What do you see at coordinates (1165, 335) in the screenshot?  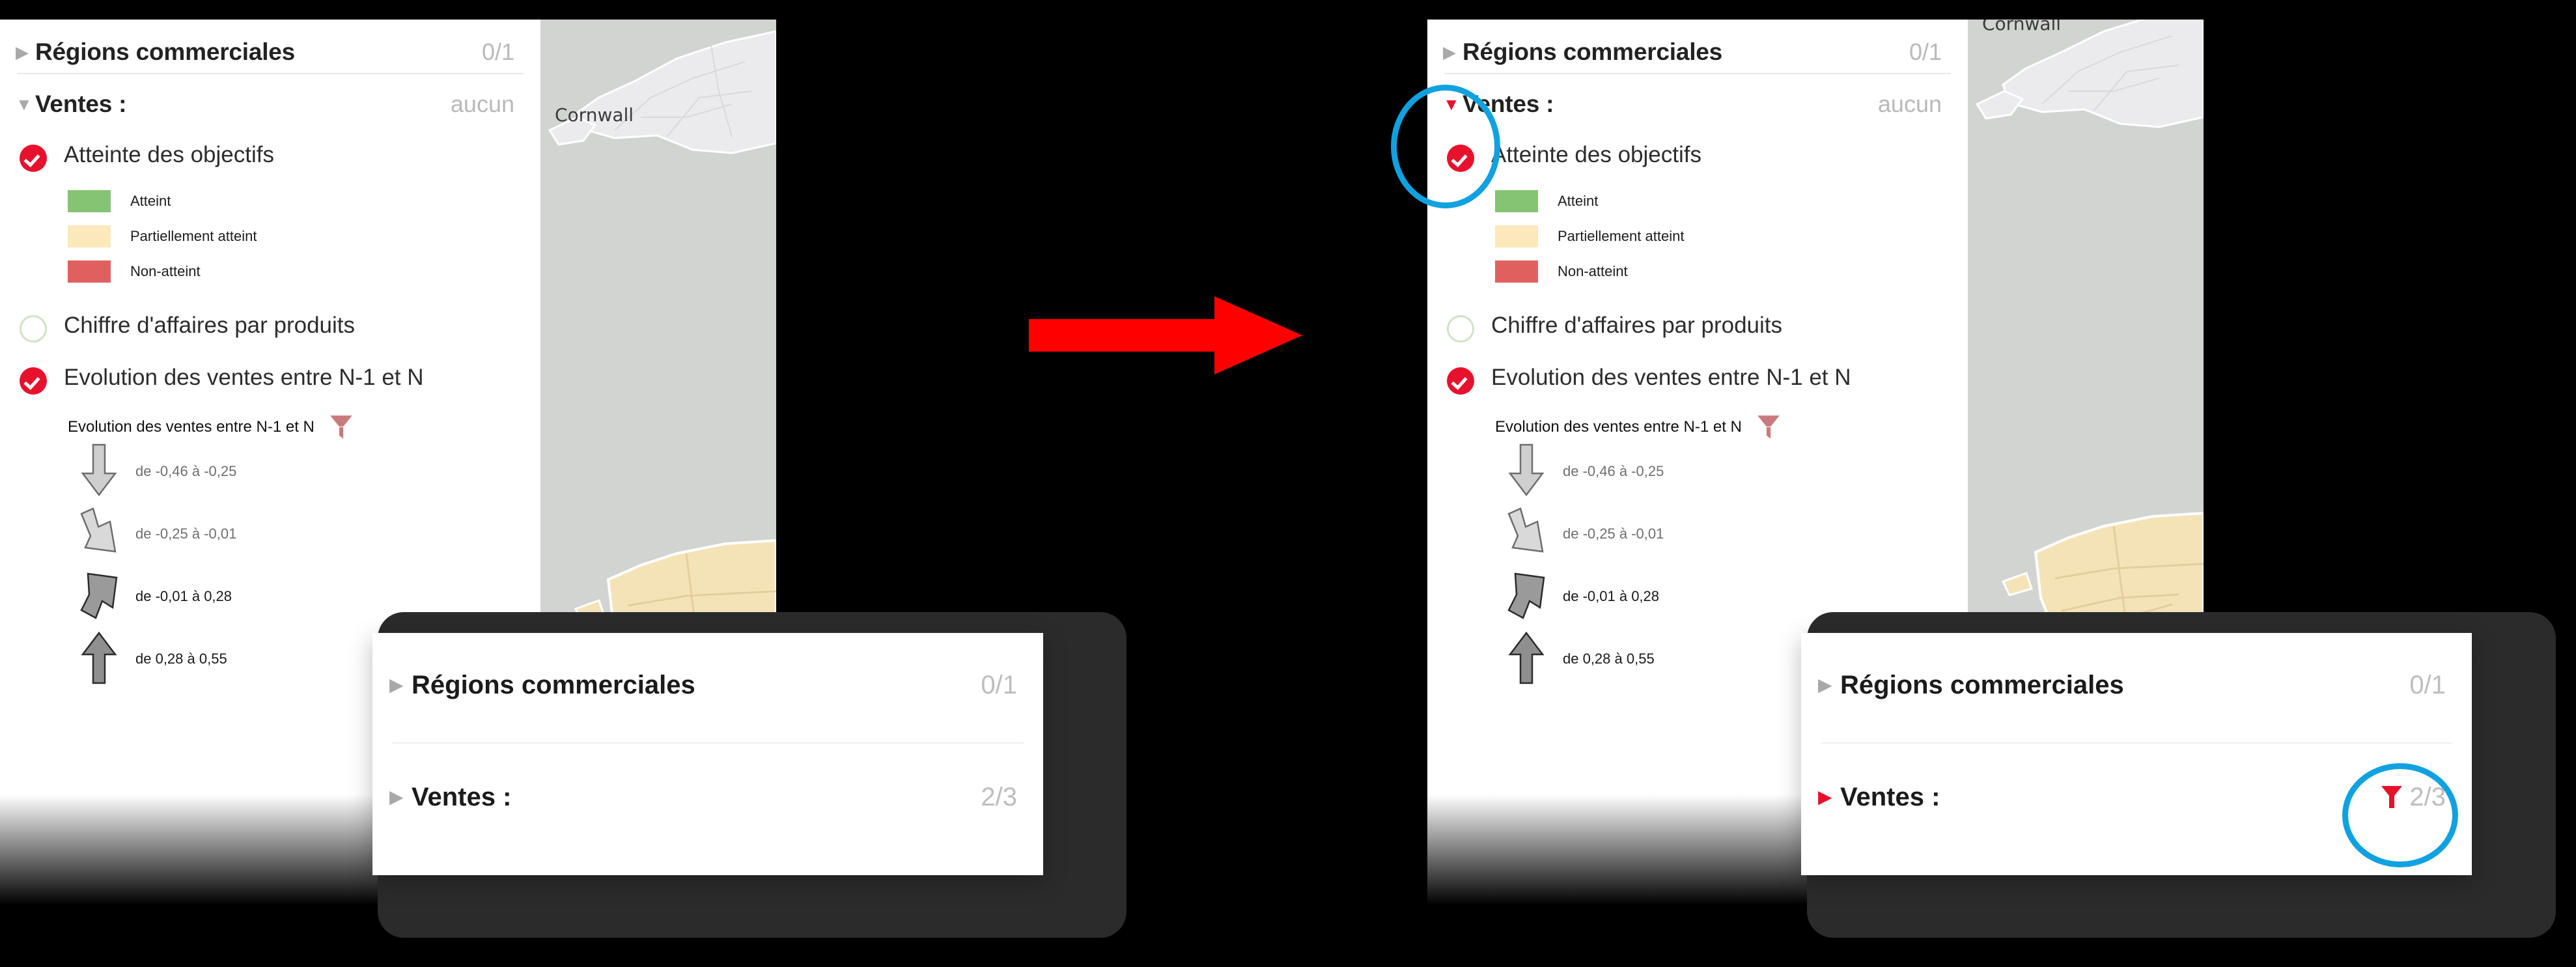 I see `transition-arrow-icon` at bounding box center [1165, 335].